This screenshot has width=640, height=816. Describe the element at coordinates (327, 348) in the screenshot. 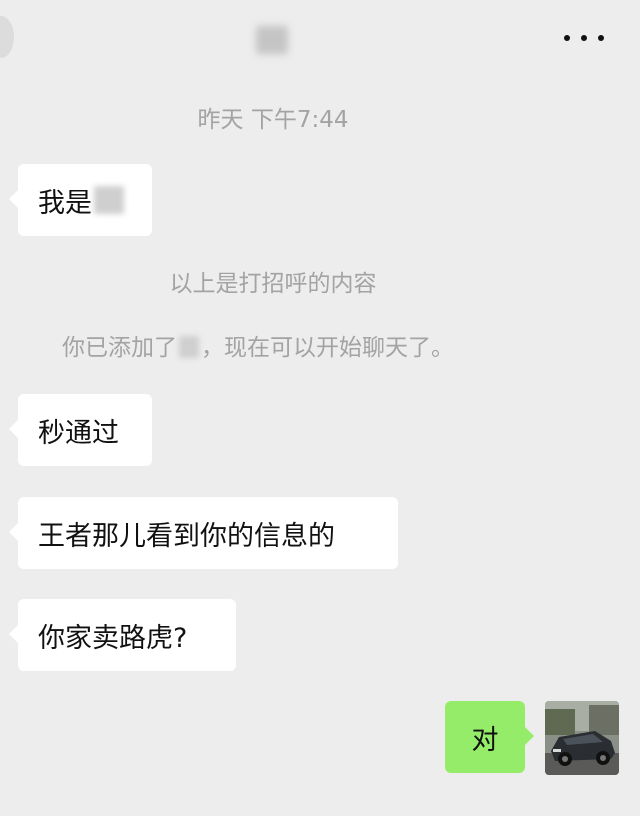

I see `added-suffix: ，现在可以开始聊天了。` at that location.